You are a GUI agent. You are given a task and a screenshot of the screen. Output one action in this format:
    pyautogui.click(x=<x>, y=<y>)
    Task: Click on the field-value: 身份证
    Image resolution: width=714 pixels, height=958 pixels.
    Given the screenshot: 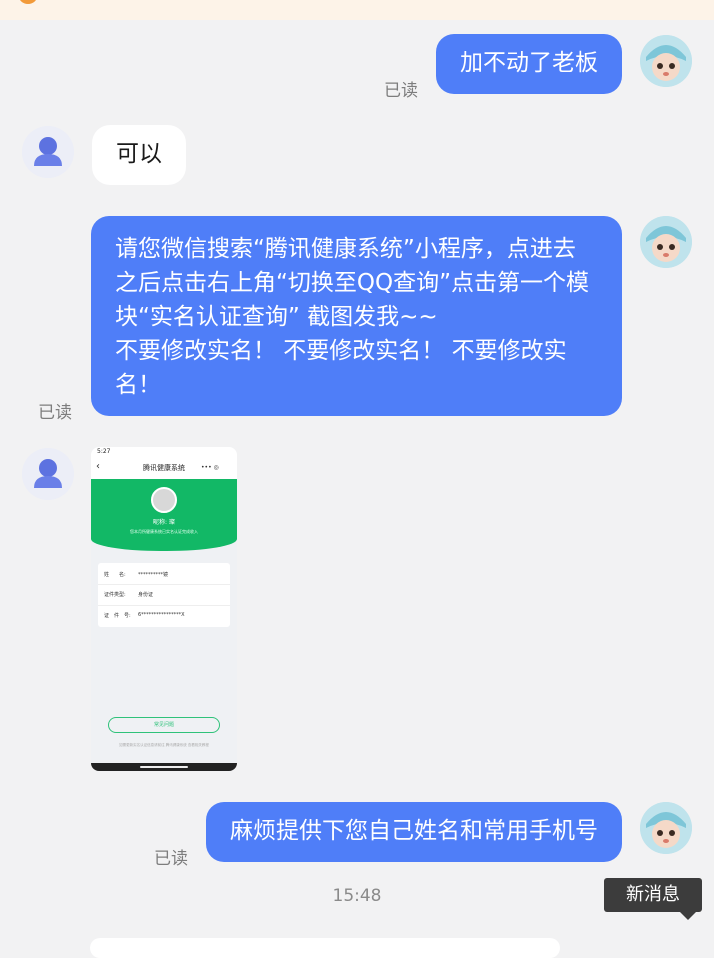 What is the action you would take?
    pyautogui.click(x=146, y=595)
    